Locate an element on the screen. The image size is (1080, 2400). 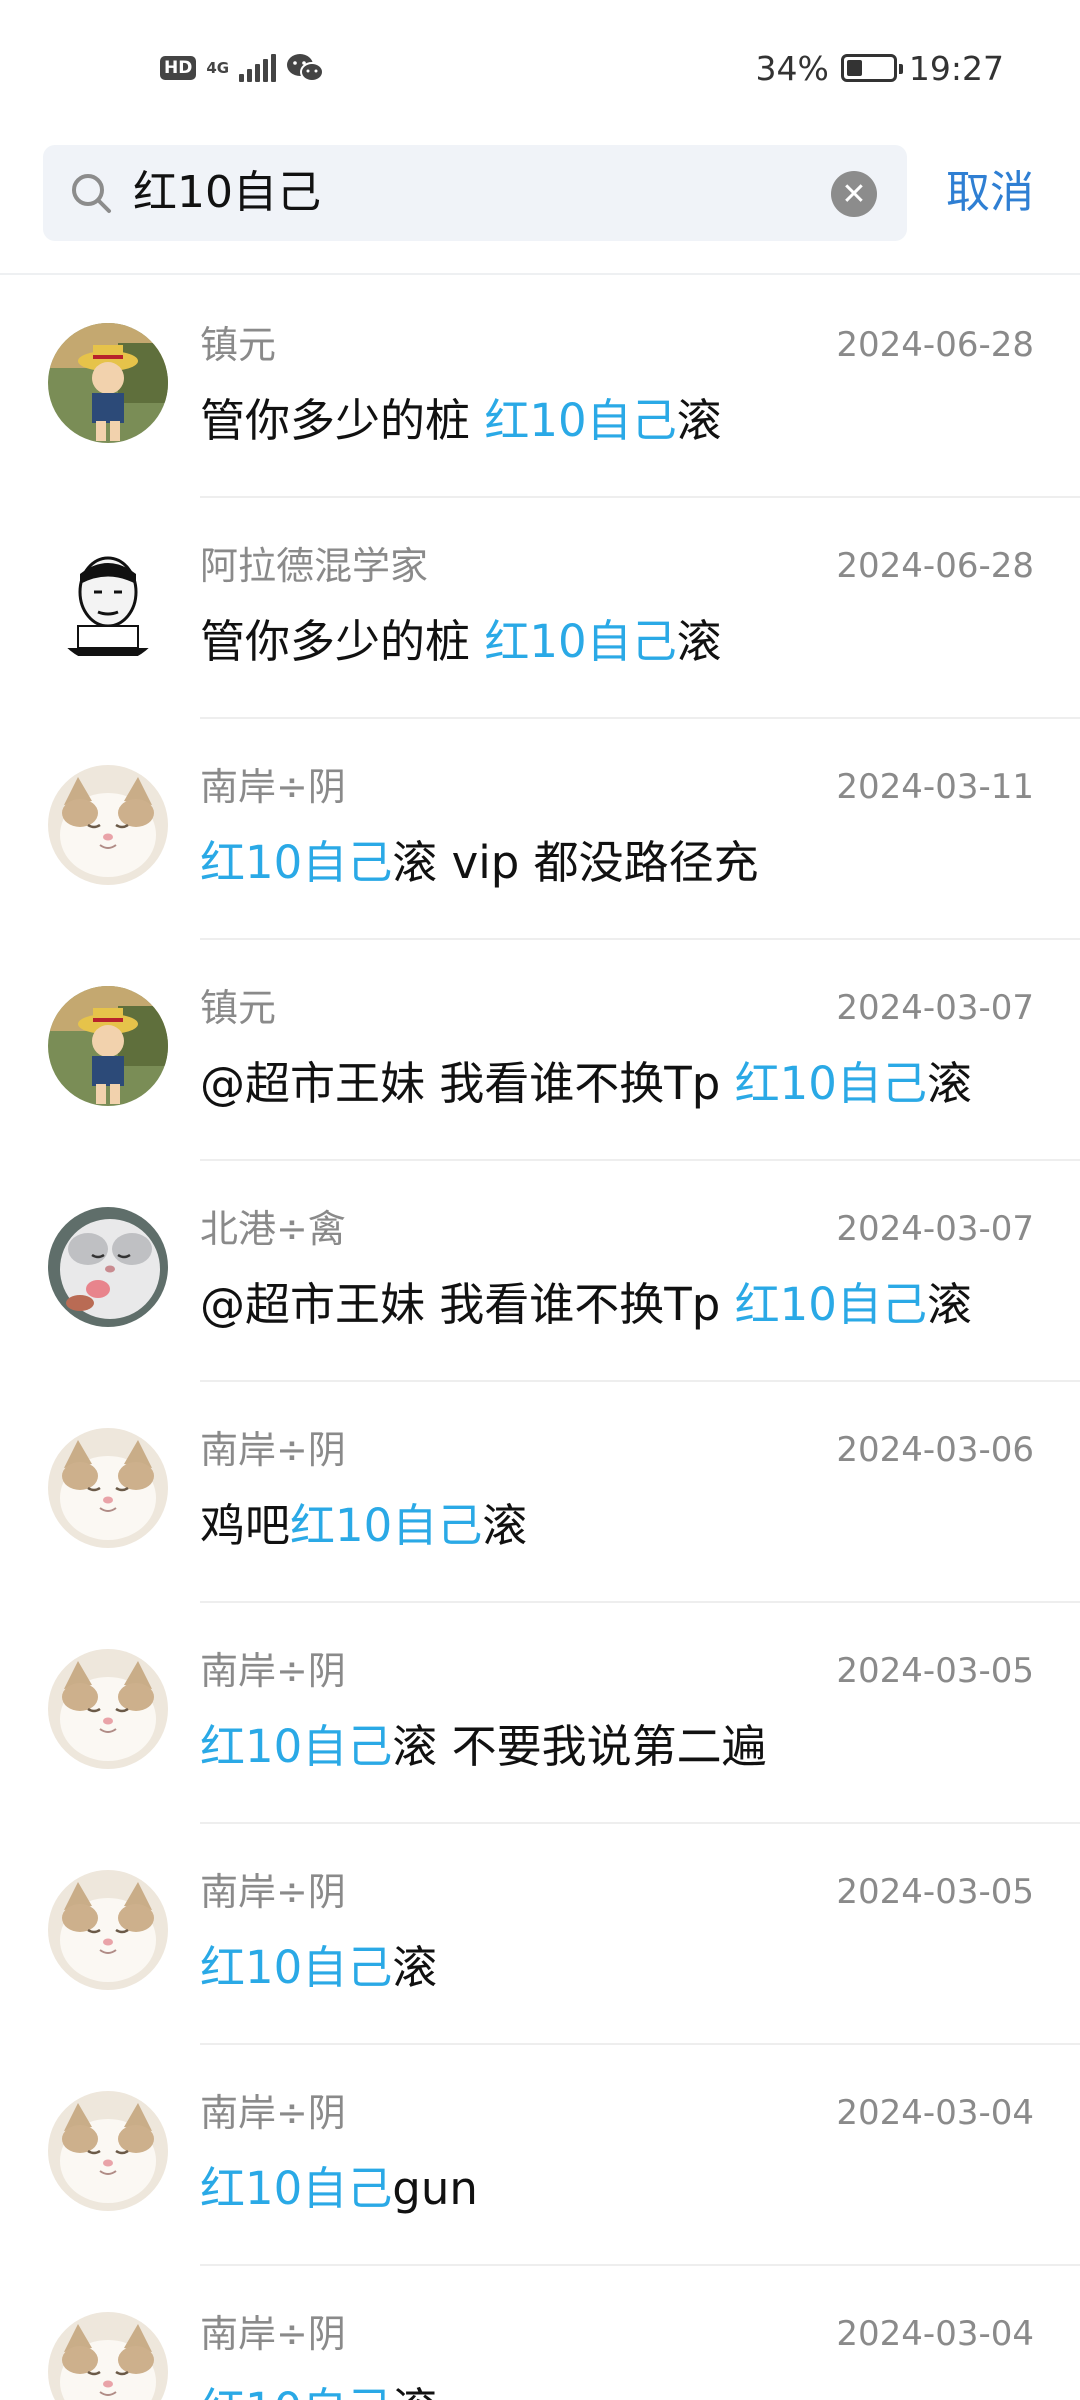
search-box: ✕ is located at coordinates (475, 193).